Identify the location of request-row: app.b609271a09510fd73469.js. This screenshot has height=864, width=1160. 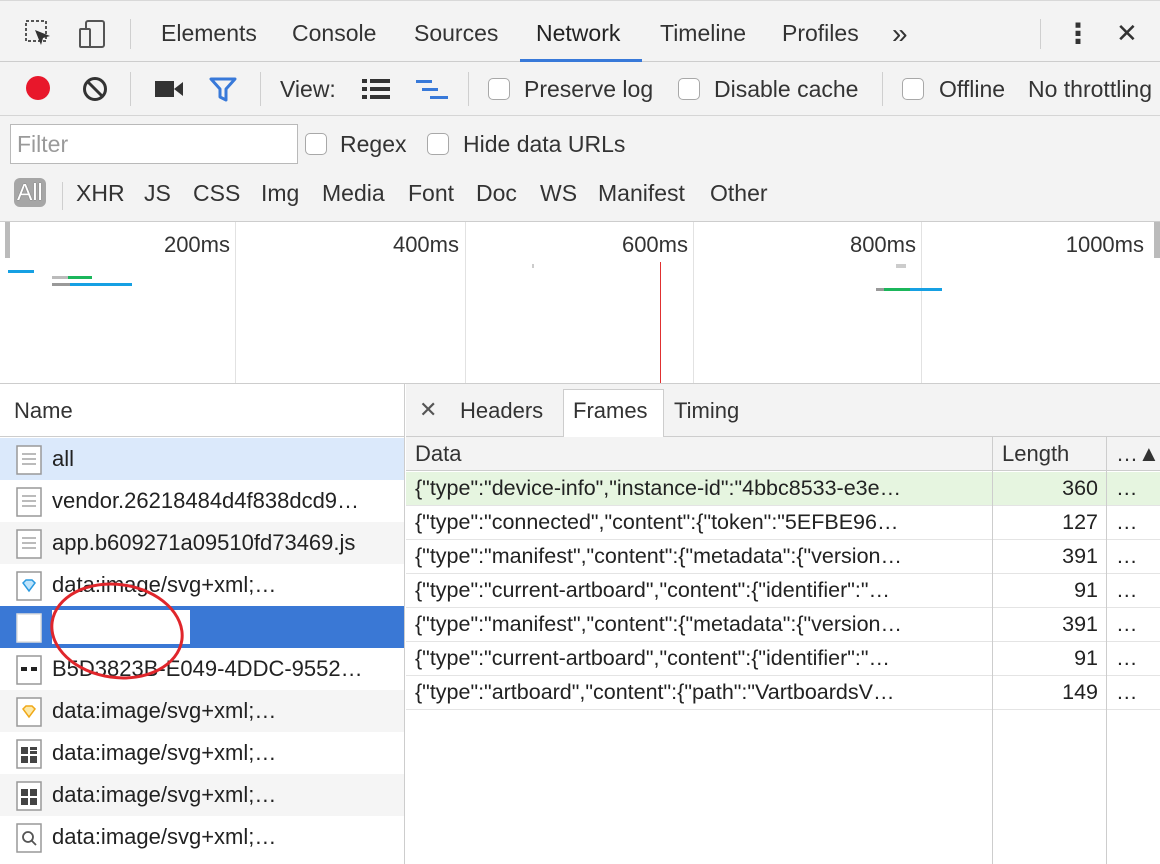
(202, 543).